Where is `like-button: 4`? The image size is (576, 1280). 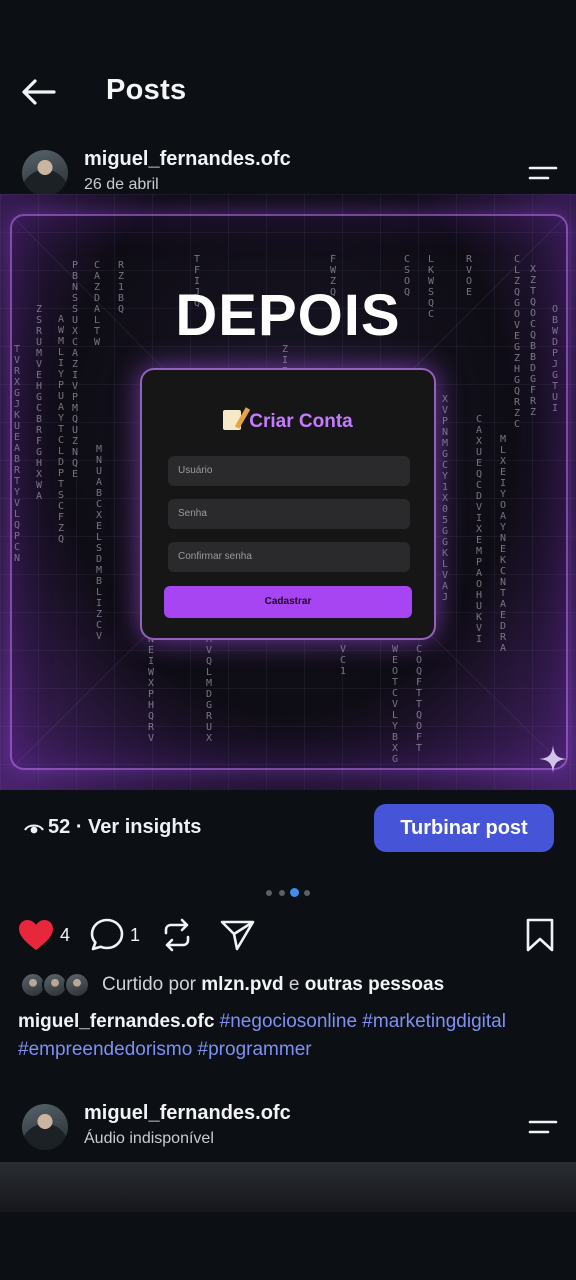 like-button: 4 is located at coordinates (44, 935).